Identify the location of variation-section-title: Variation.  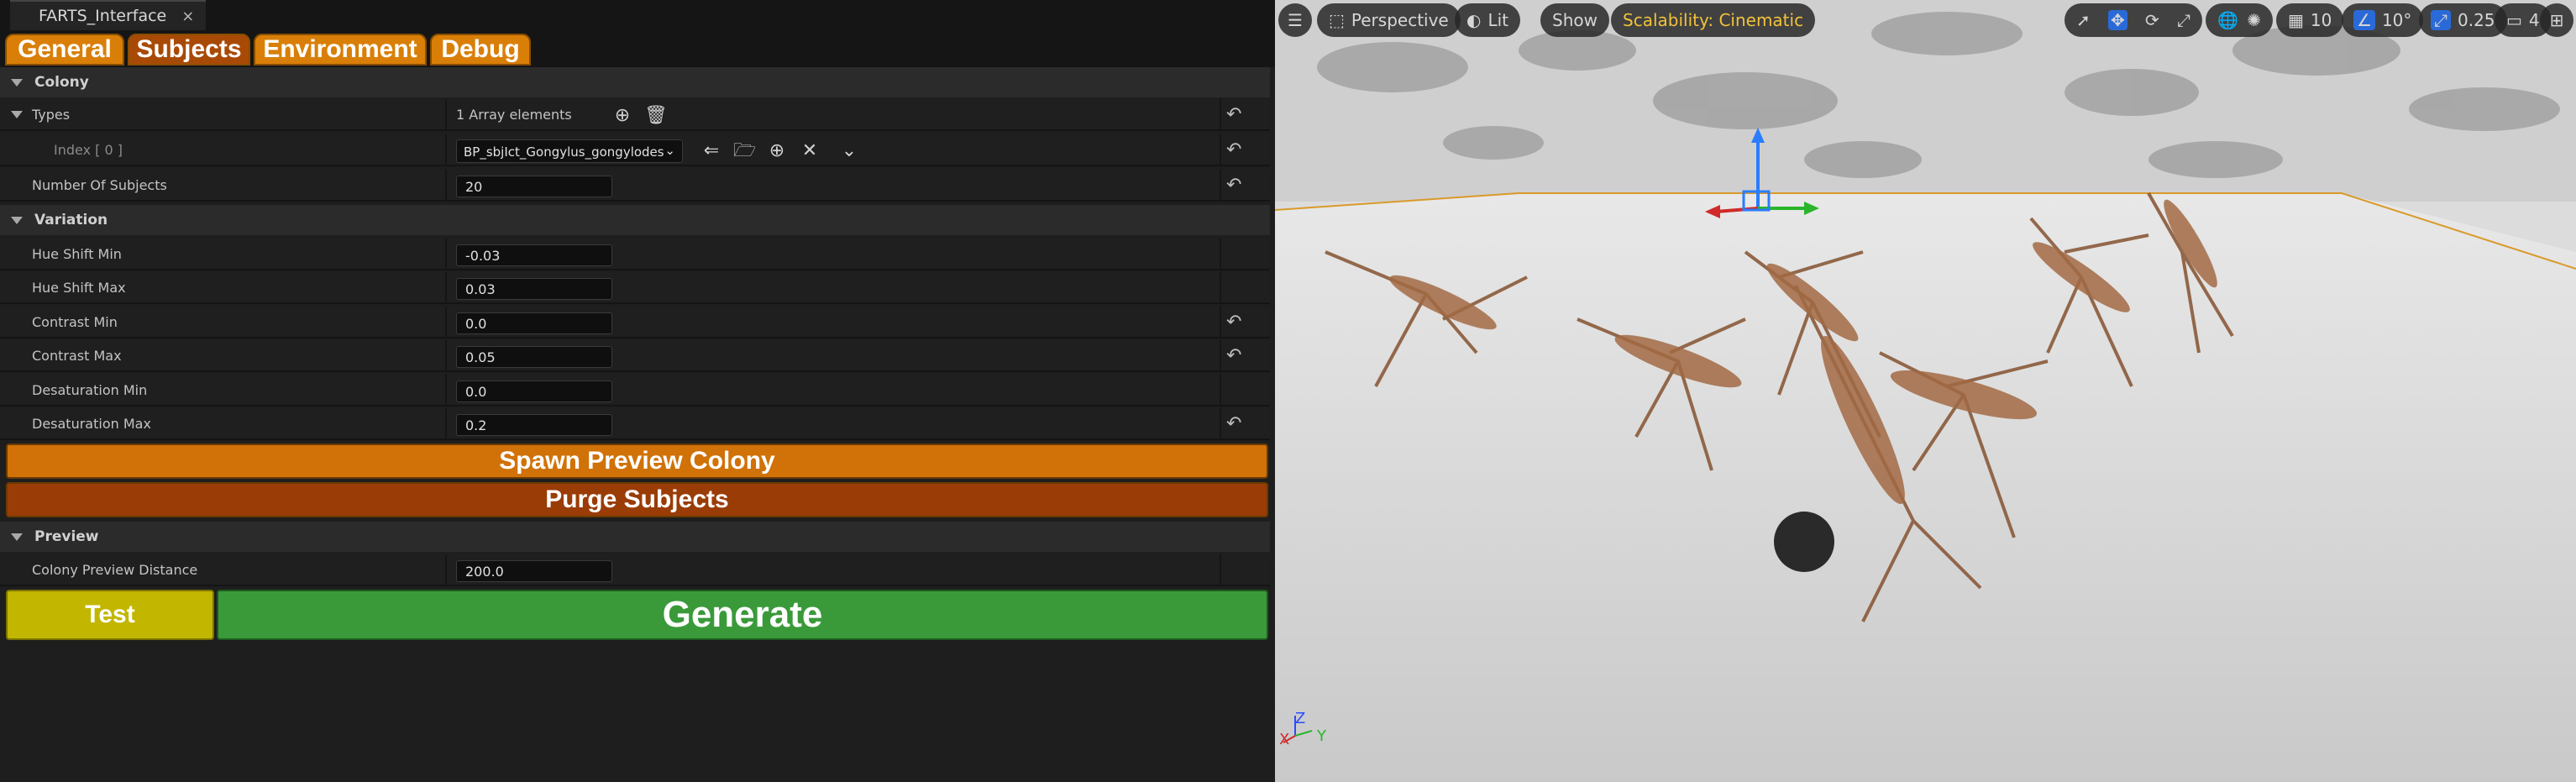
(71, 220).